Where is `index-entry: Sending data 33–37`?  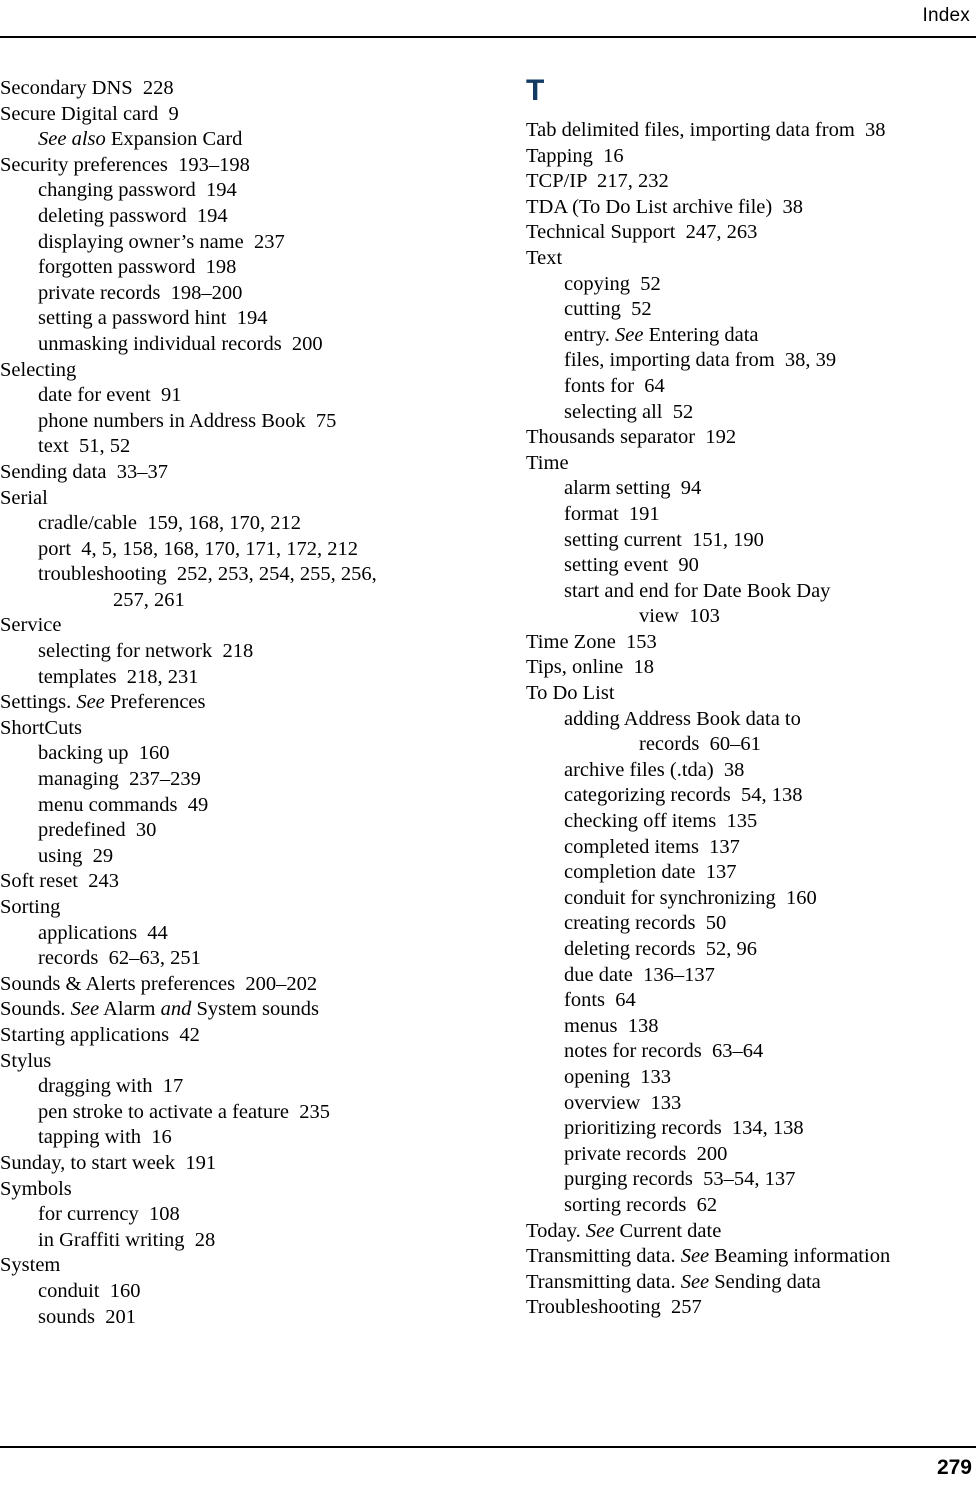
index-entry: Sending data 33–37 is located at coordinates (226, 473).